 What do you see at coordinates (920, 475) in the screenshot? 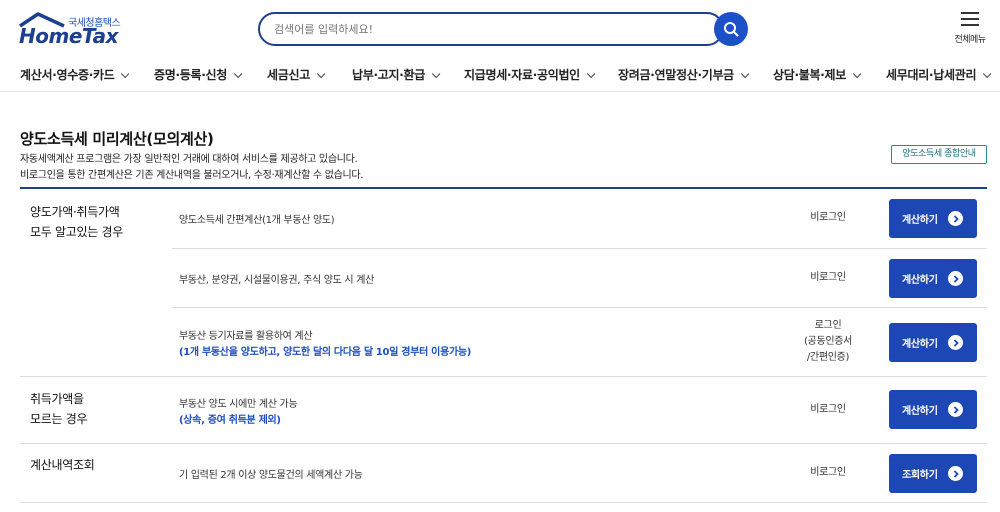
I see `button-label: 조회하기` at bounding box center [920, 475].